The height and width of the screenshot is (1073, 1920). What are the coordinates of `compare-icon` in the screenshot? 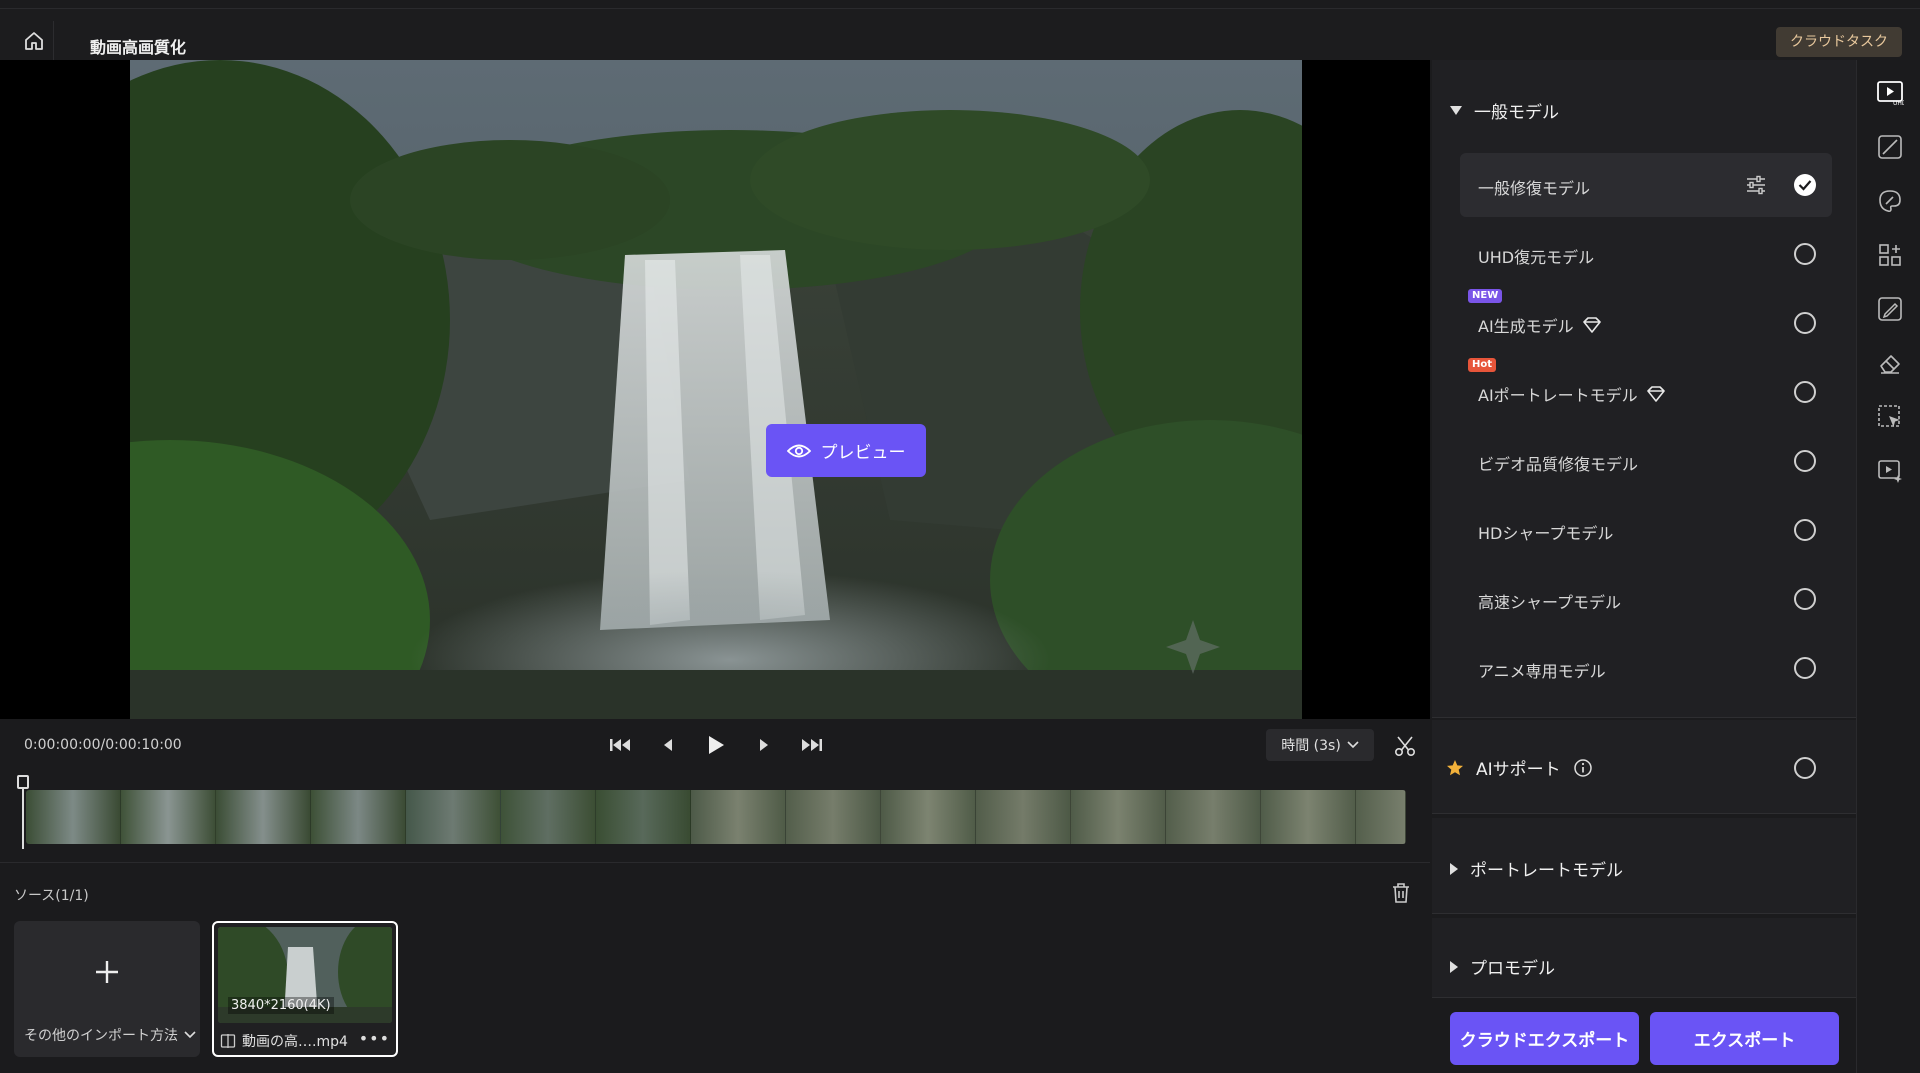 It's located at (228, 1041).